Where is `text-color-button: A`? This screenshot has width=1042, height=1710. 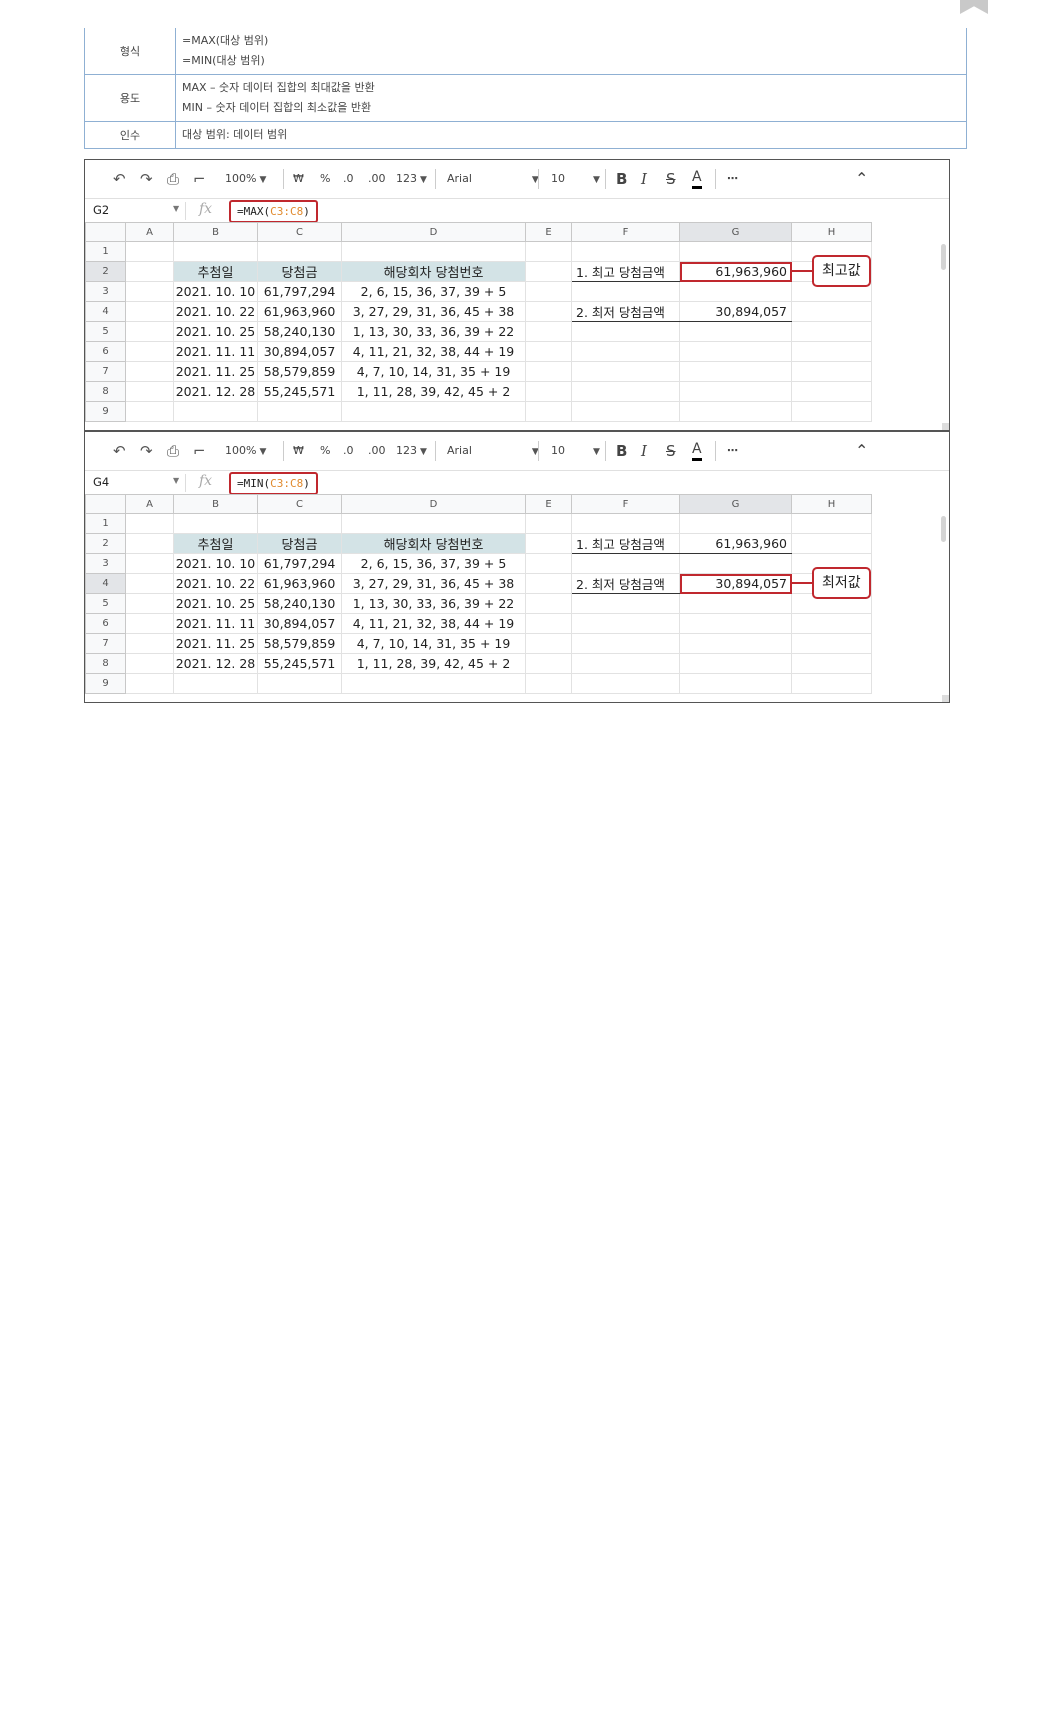
text-color-button: A is located at coordinates (697, 179).